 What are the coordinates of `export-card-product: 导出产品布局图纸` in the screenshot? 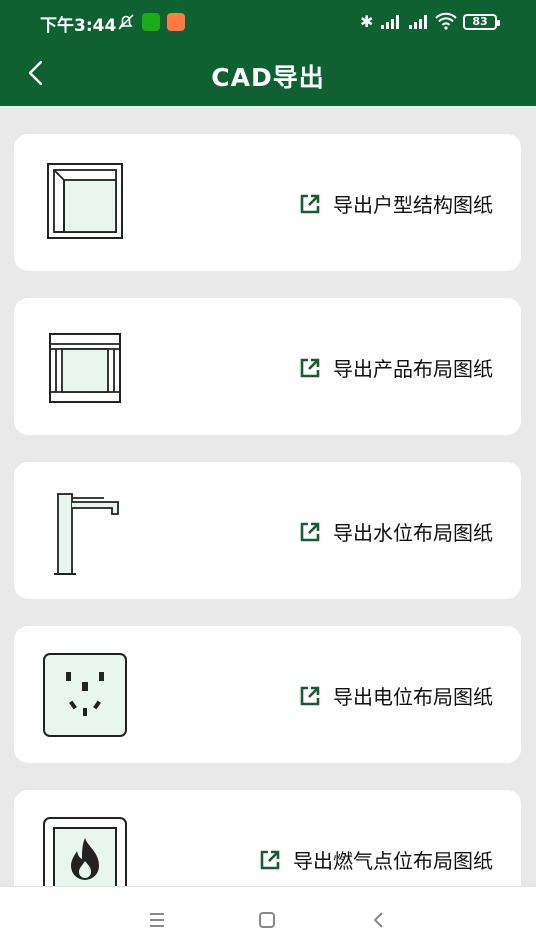 It's located at (267, 366).